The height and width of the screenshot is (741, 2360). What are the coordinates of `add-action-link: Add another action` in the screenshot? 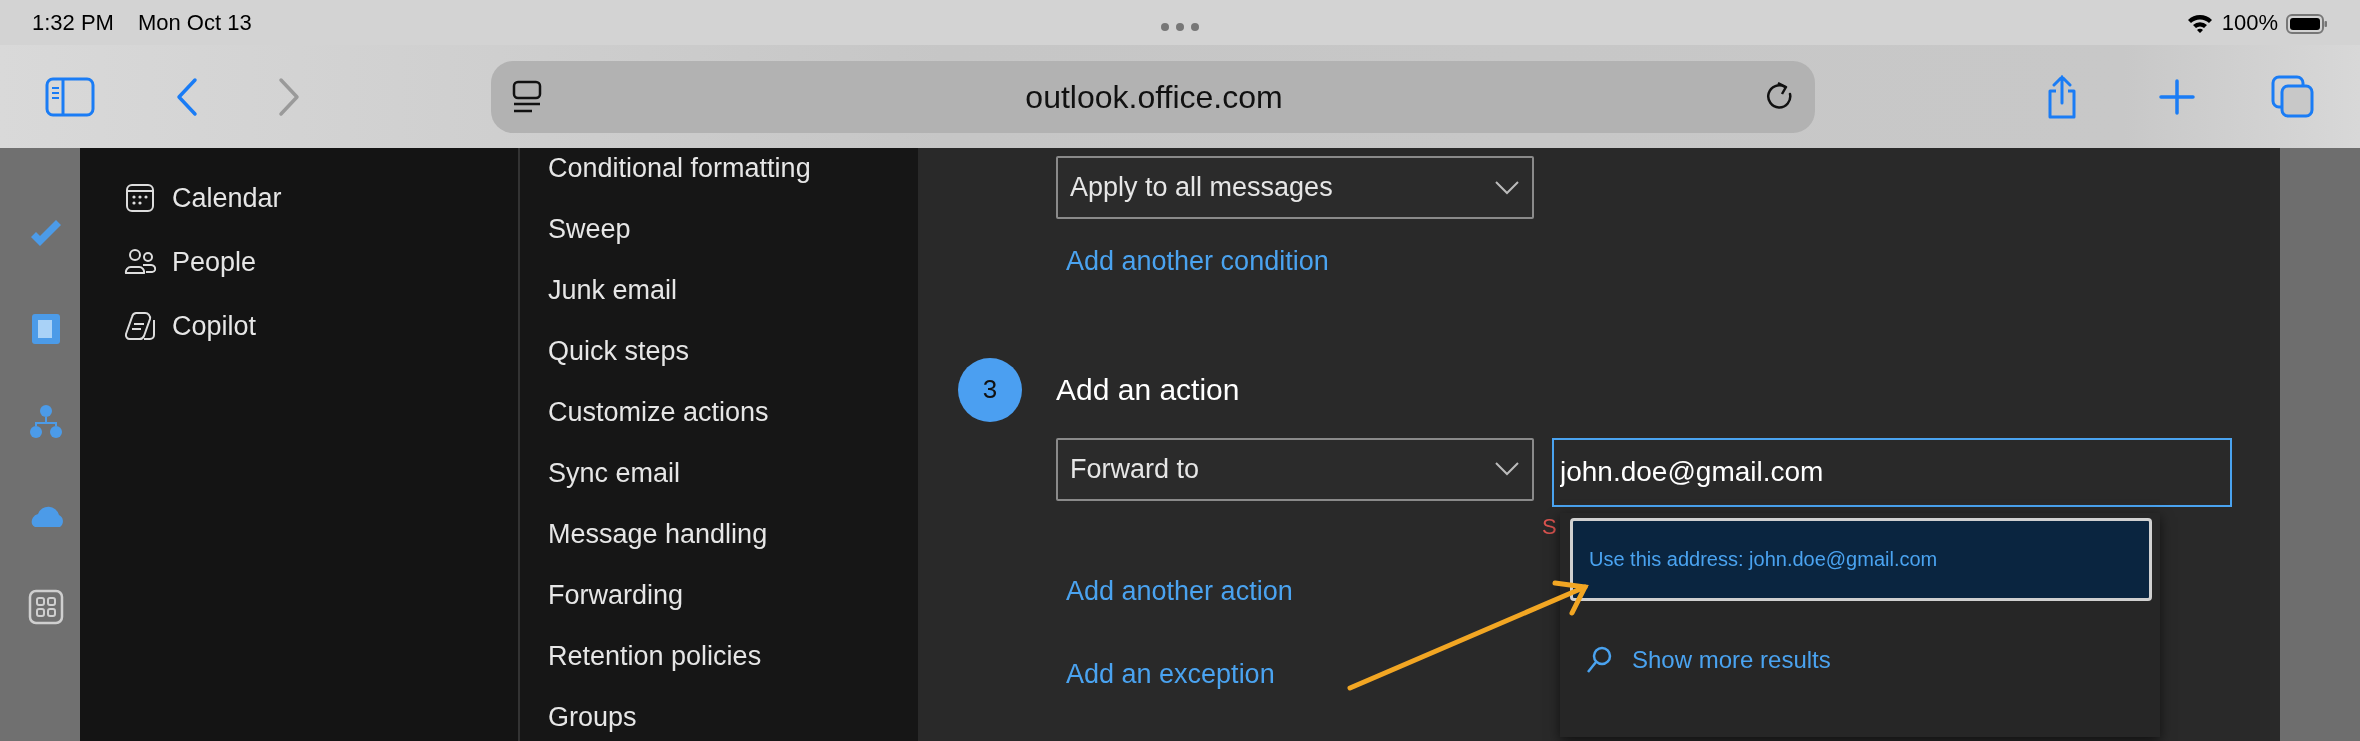 It's located at (1179, 590).